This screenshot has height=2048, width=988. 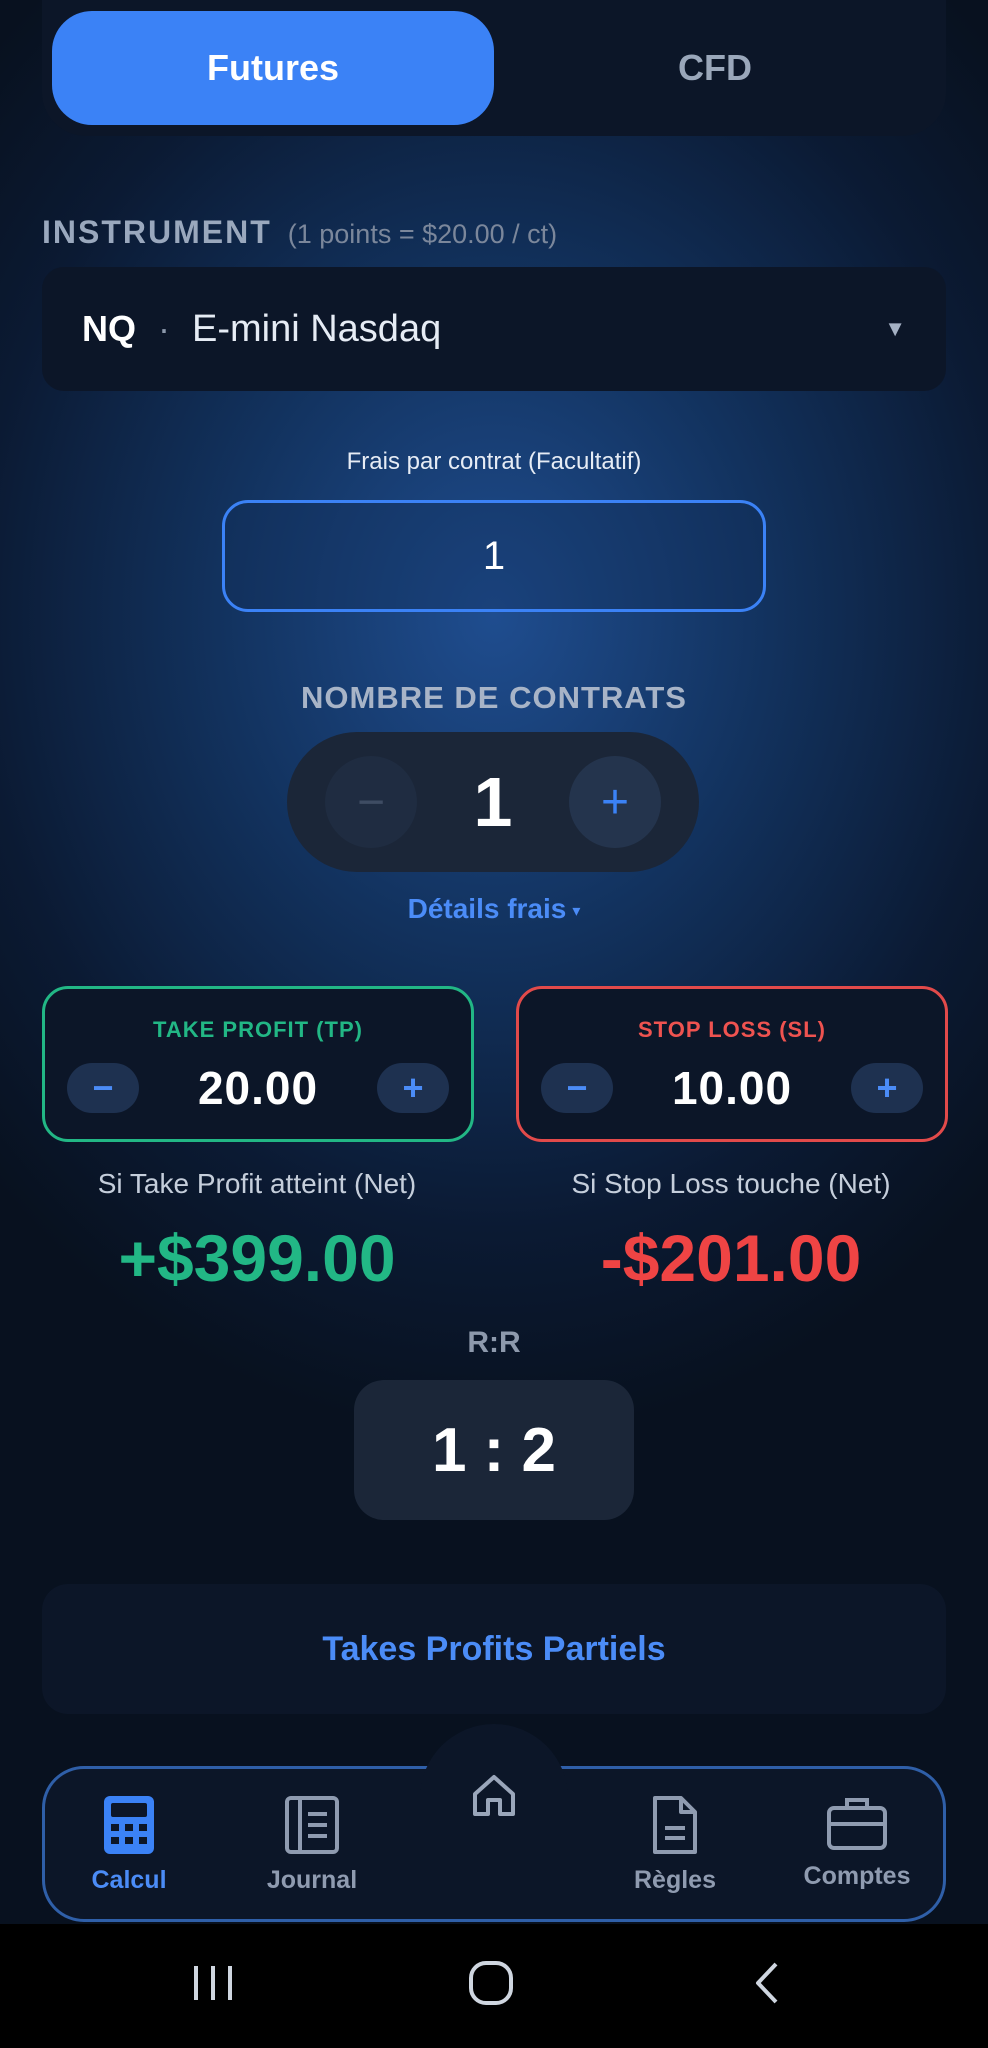 What do you see at coordinates (768, 1983) in the screenshot?
I see `back-icon` at bounding box center [768, 1983].